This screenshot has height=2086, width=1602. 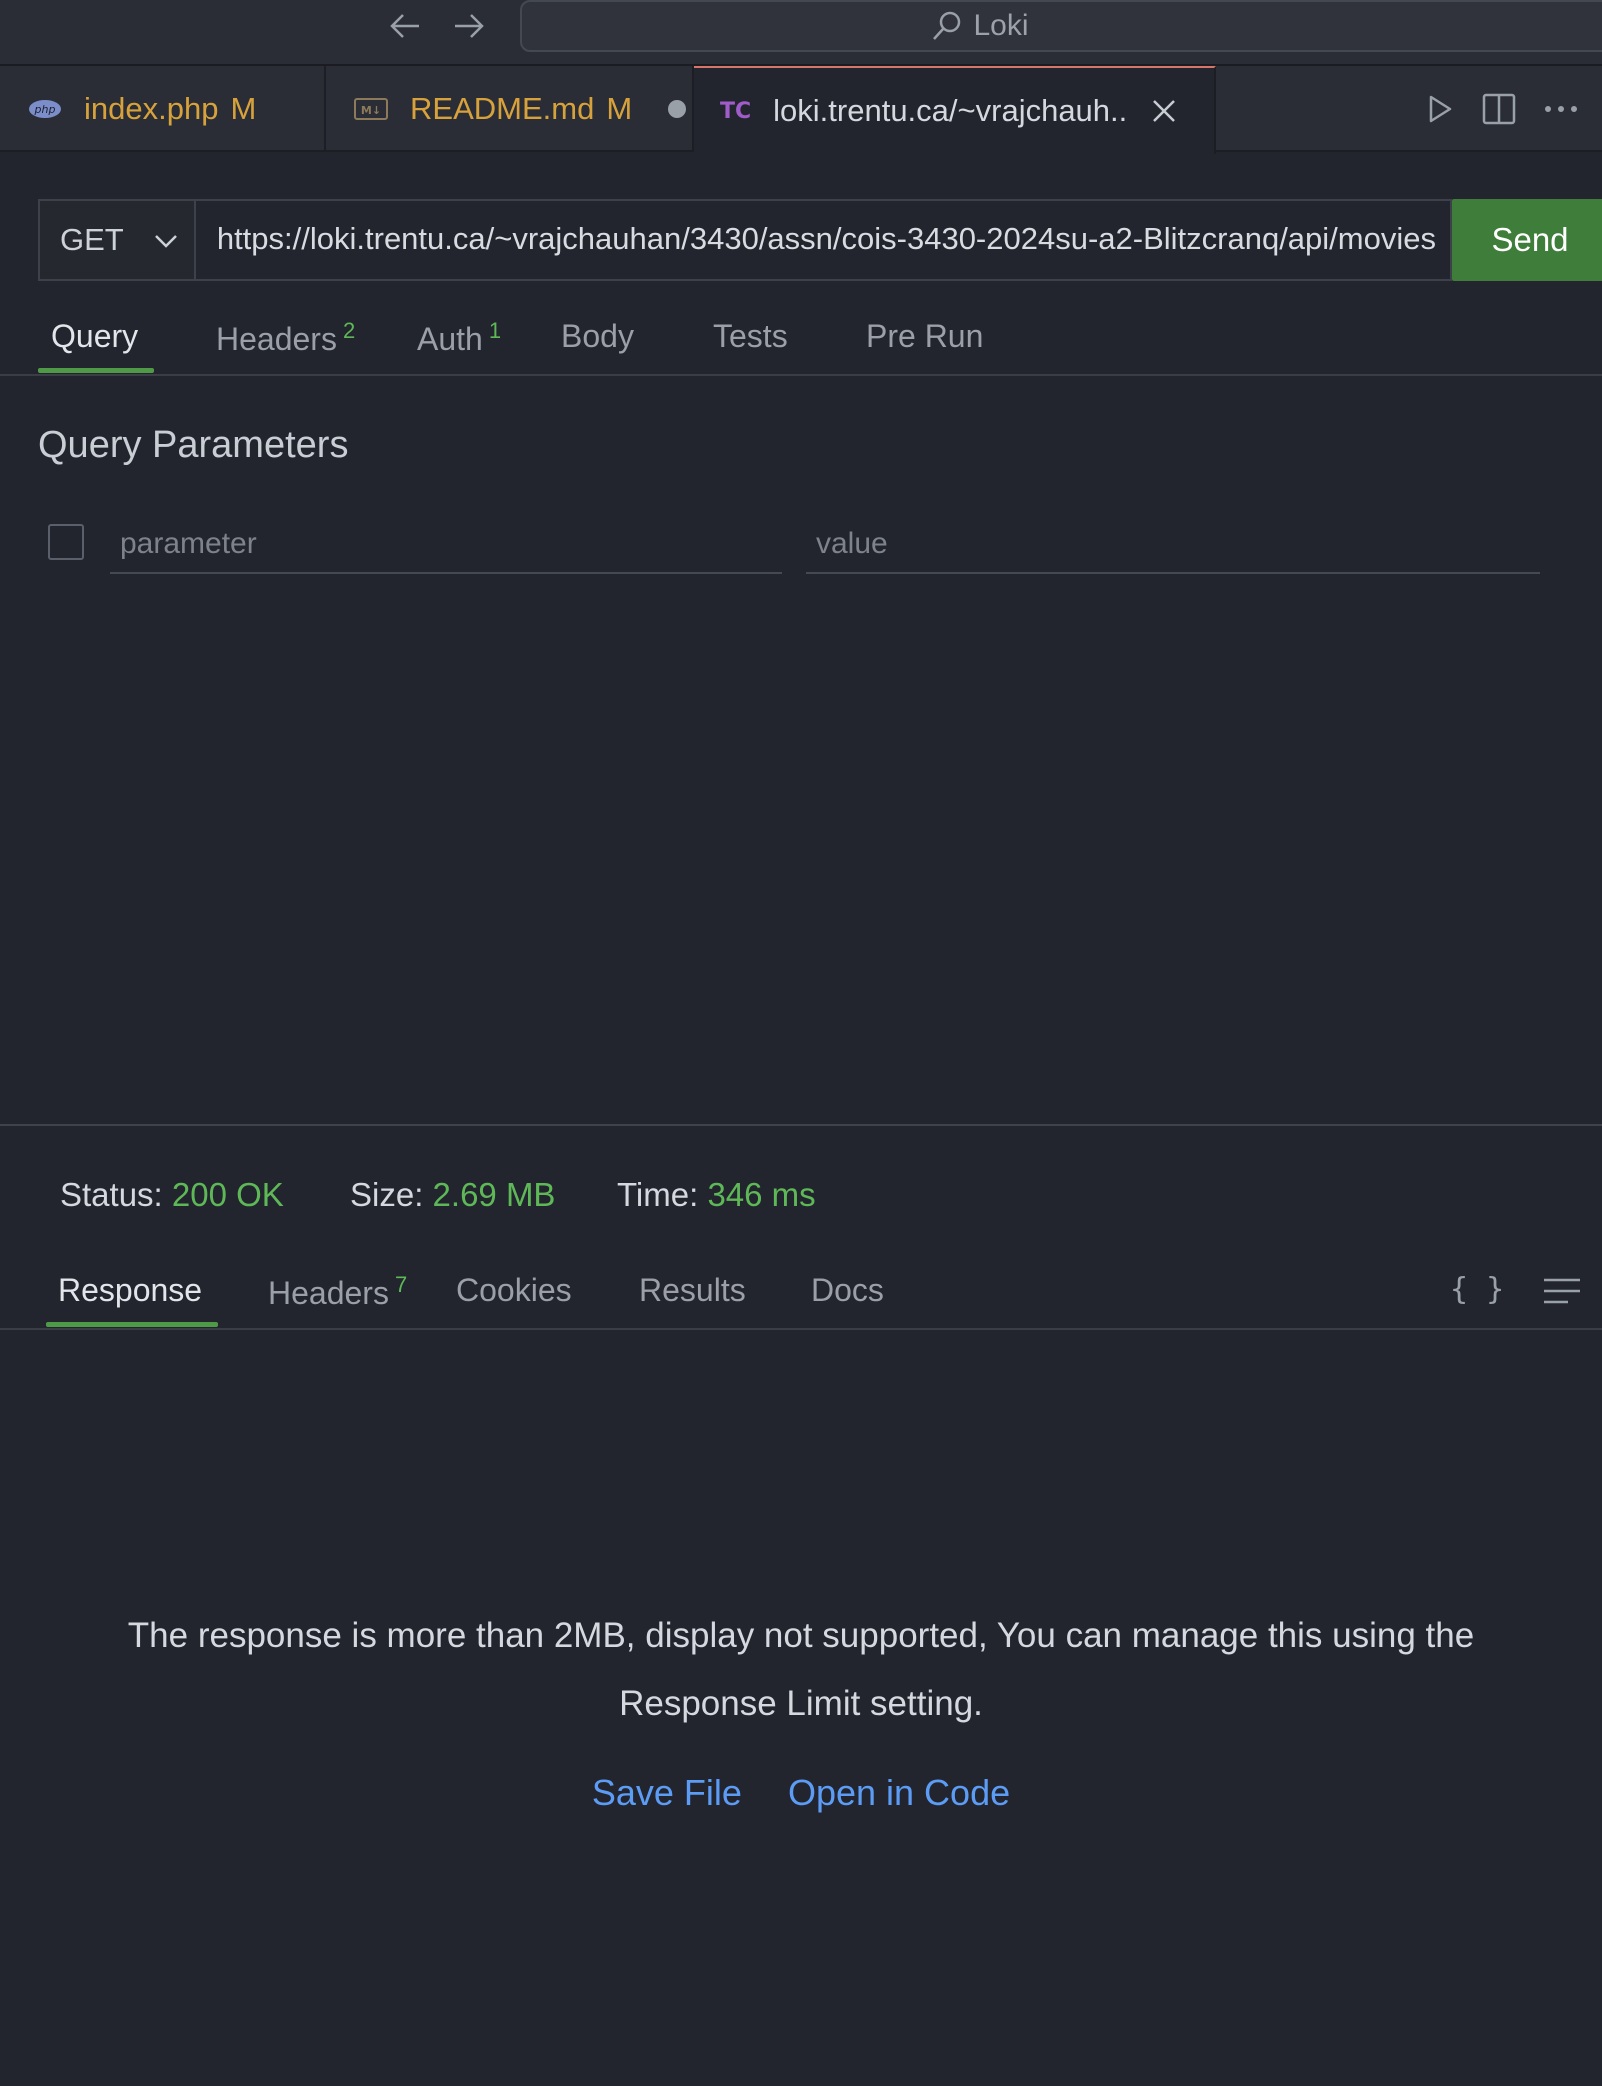 I want to click on response-headers-count-badge: 7, so click(x=401, y=1284).